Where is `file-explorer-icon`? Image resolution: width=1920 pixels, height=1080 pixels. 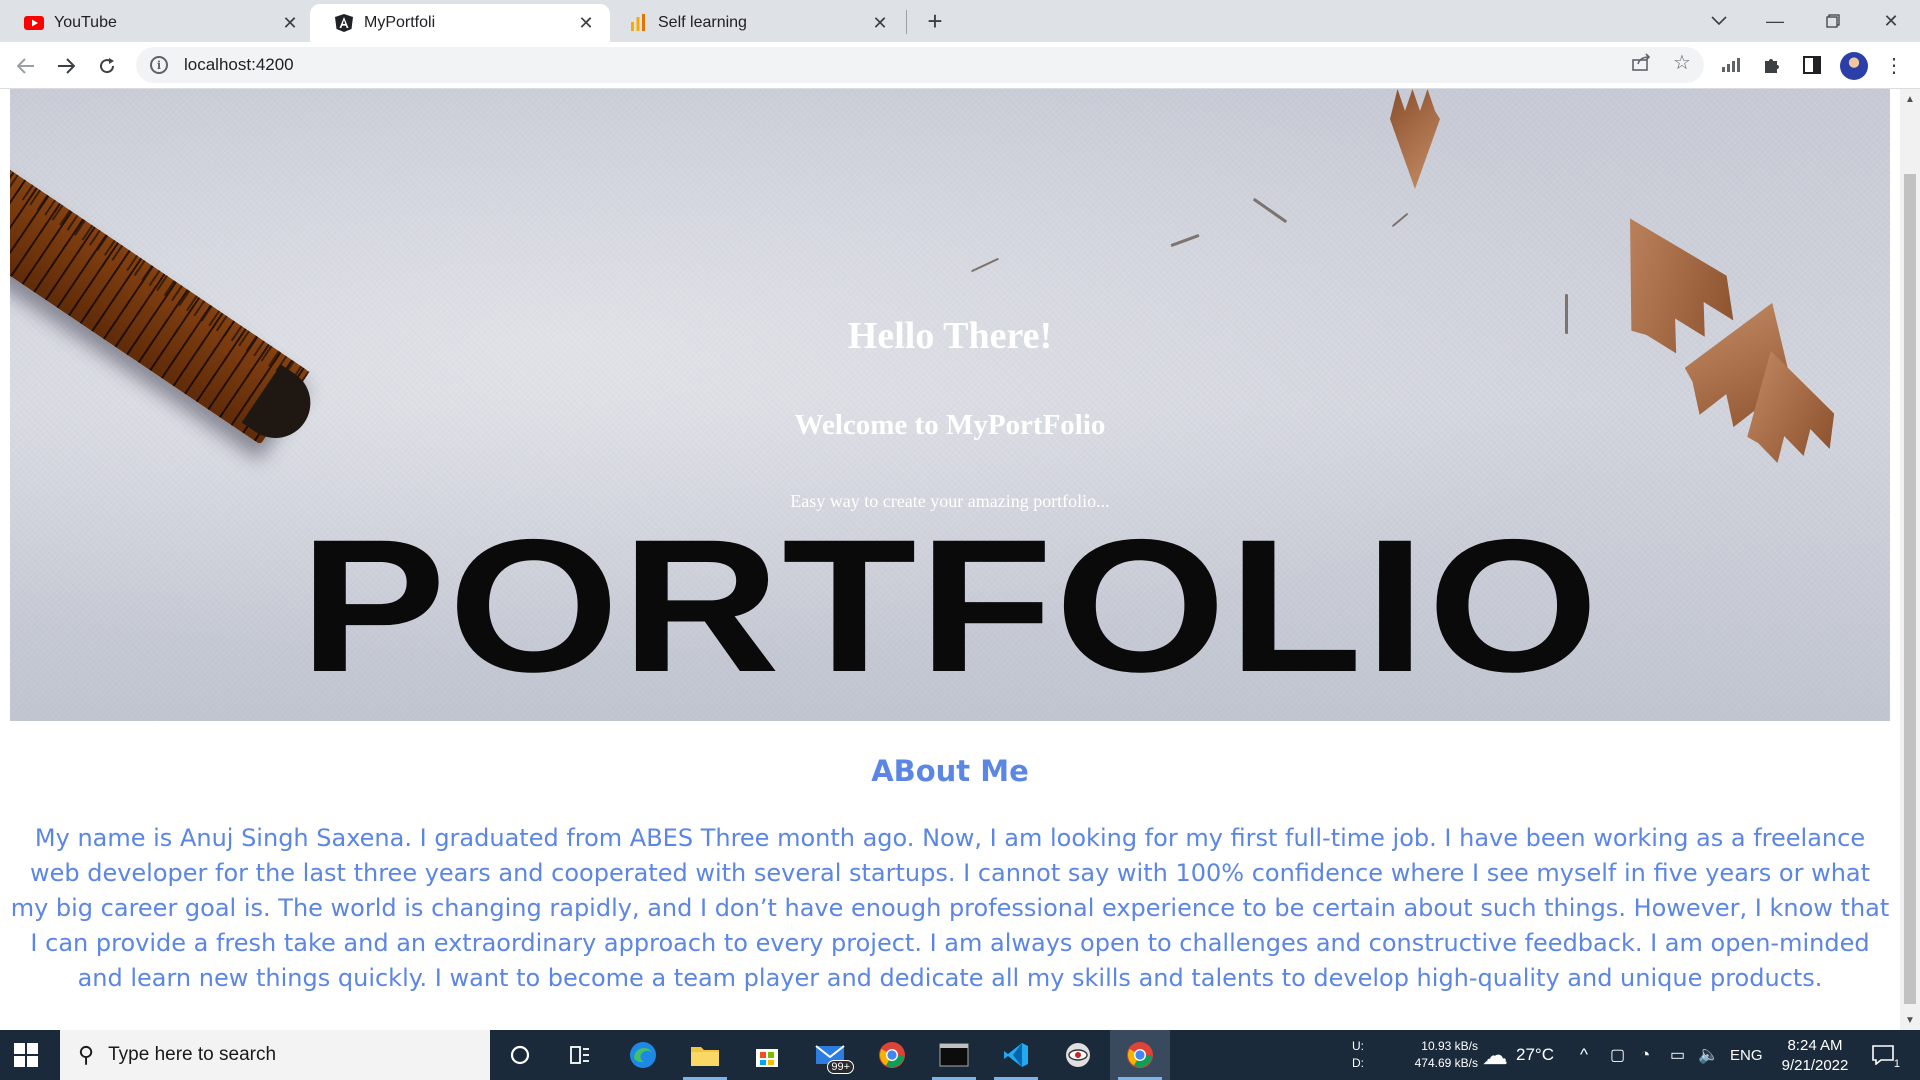 file-explorer-icon is located at coordinates (705, 1055).